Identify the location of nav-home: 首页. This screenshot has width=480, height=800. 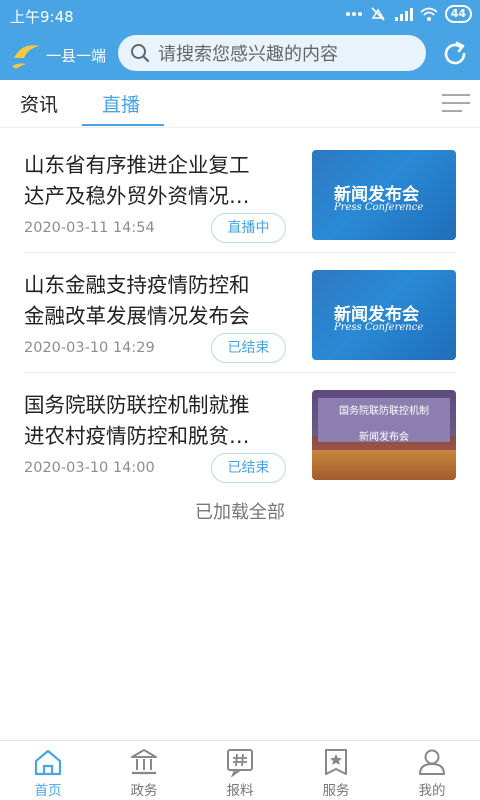
(48, 770).